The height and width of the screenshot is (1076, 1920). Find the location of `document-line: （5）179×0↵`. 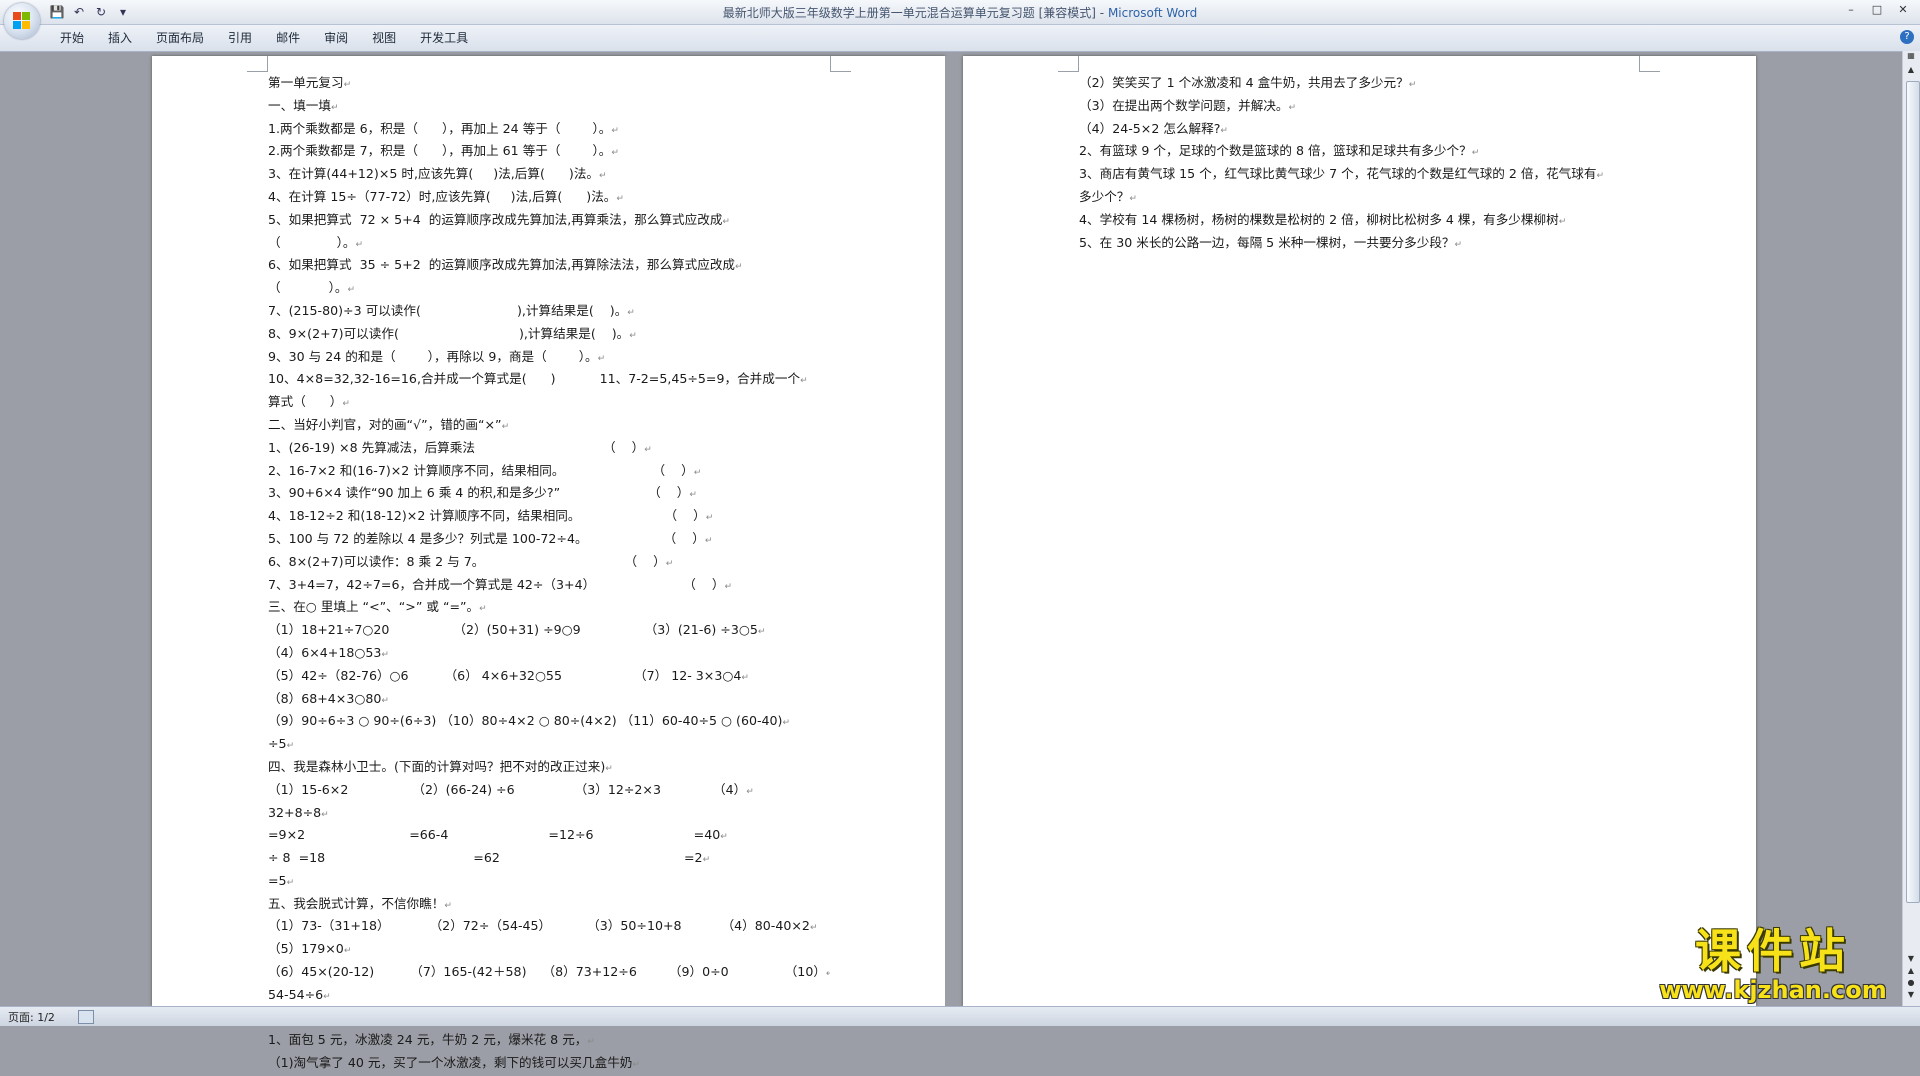

document-line: （5）179×0↵ is located at coordinates (549, 950).